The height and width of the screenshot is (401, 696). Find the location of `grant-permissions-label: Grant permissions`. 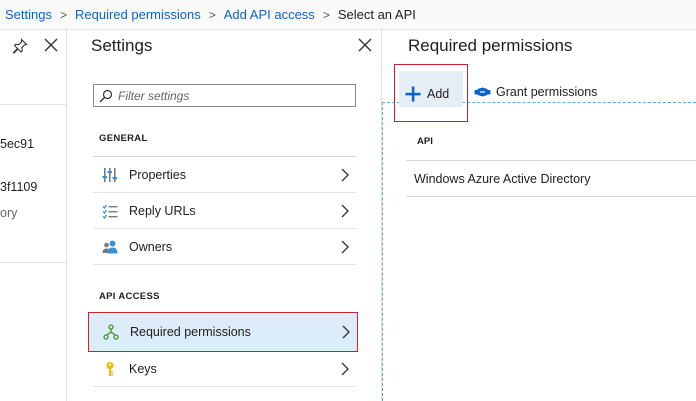

grant-permissions-label: Grant permissions is located at coordinates (547, 92).